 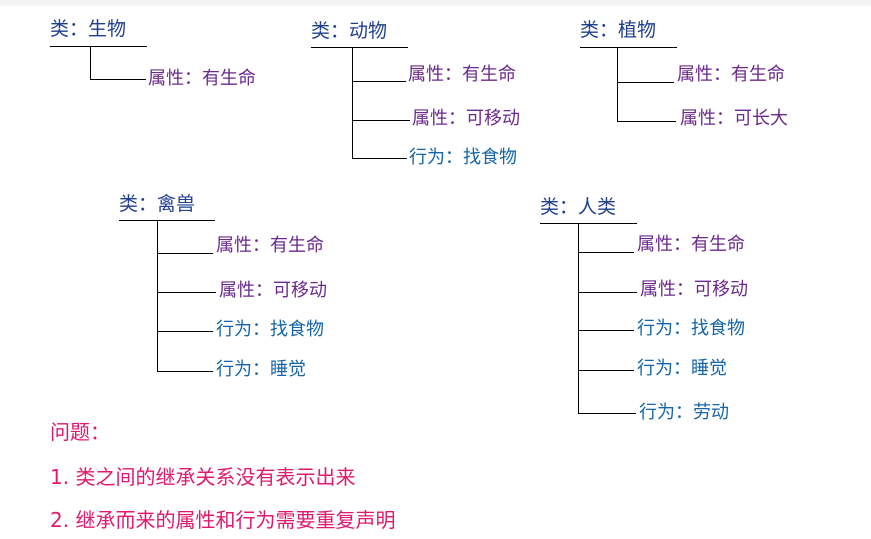 I want to click on class-title: 类：禽兽, so click(x=157, y=204).